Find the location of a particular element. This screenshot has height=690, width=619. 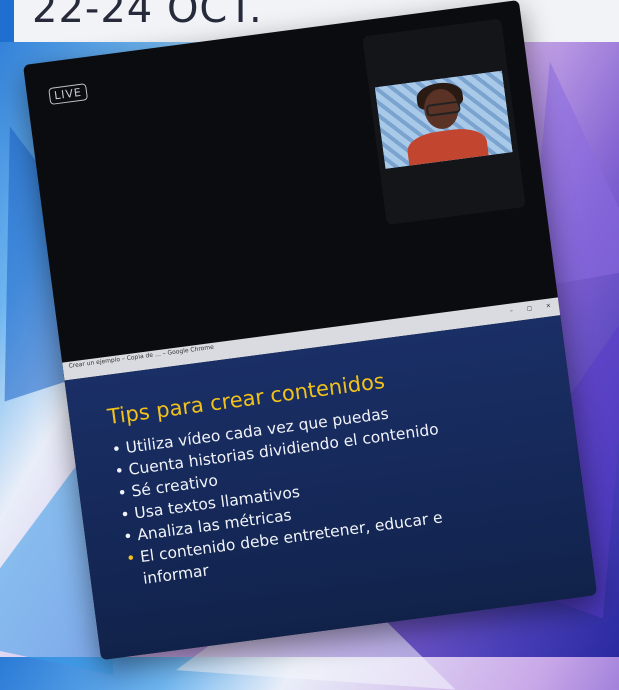

window-controls: – ▢ ✕ is located at coordinates (533, 308).